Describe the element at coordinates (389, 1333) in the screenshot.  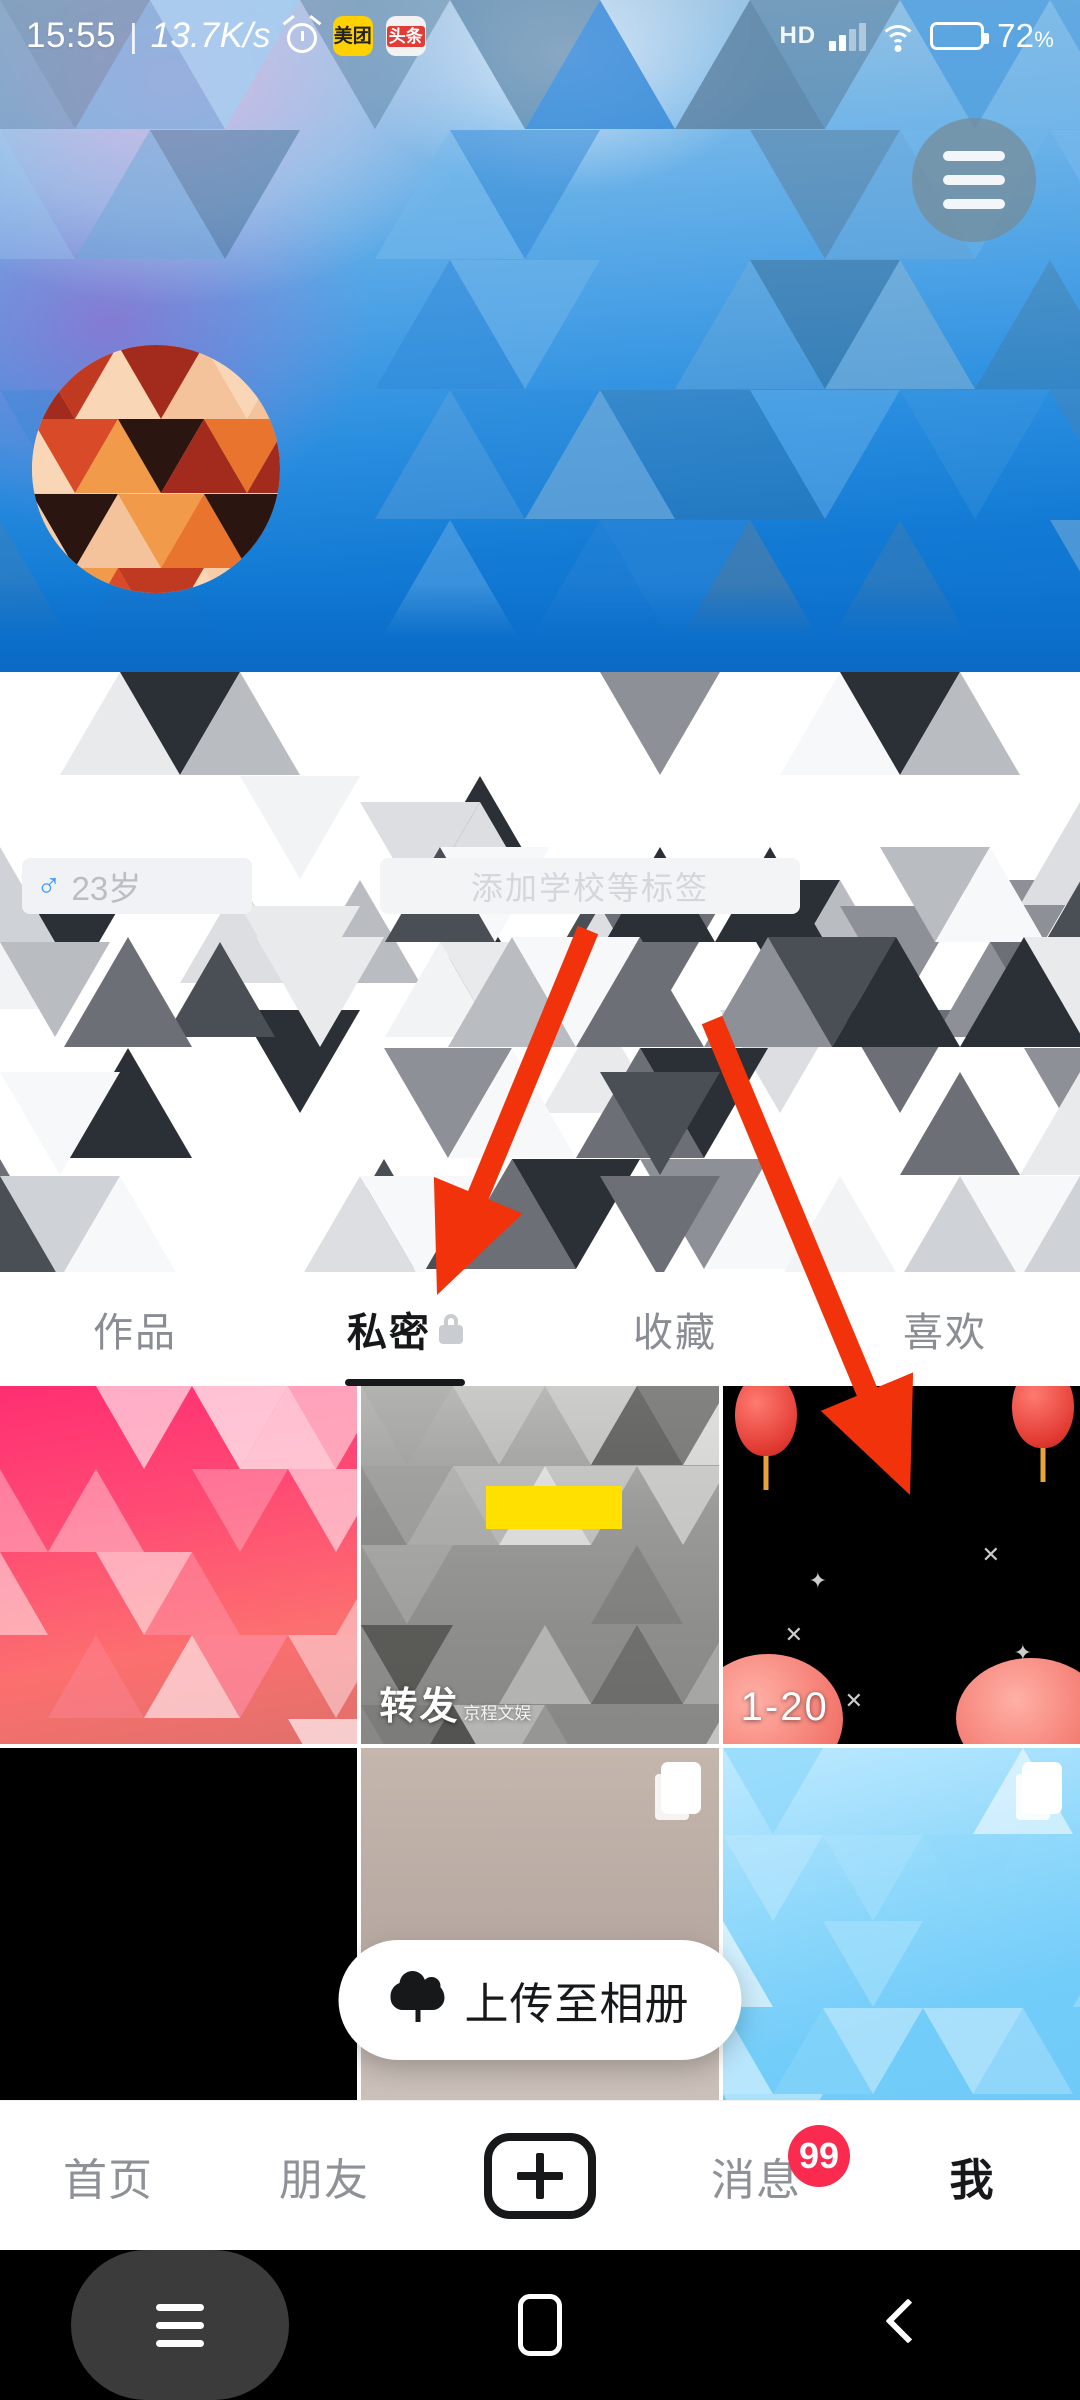
I see `tab-private-label: 私密` at that location.